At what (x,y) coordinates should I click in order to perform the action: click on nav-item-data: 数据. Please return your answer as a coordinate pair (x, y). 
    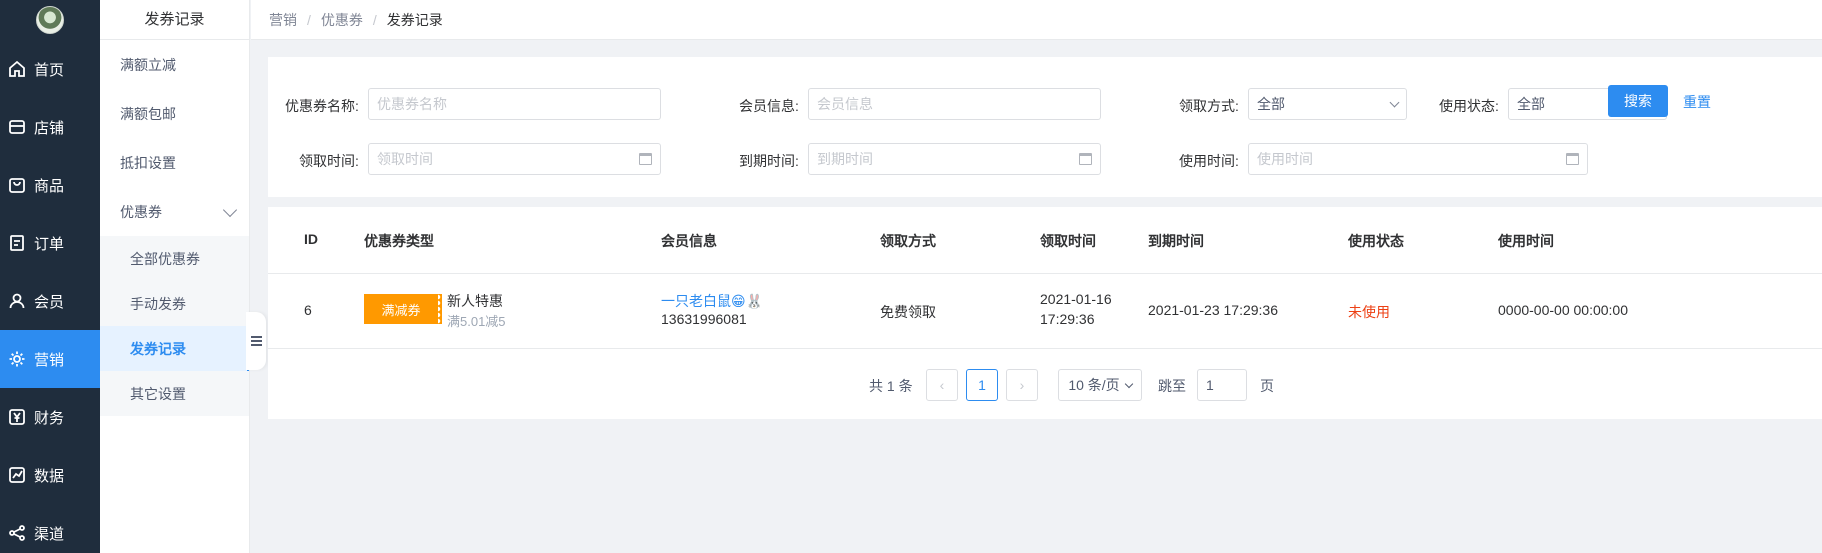
    Looking at the image, I should click on (50, 475).